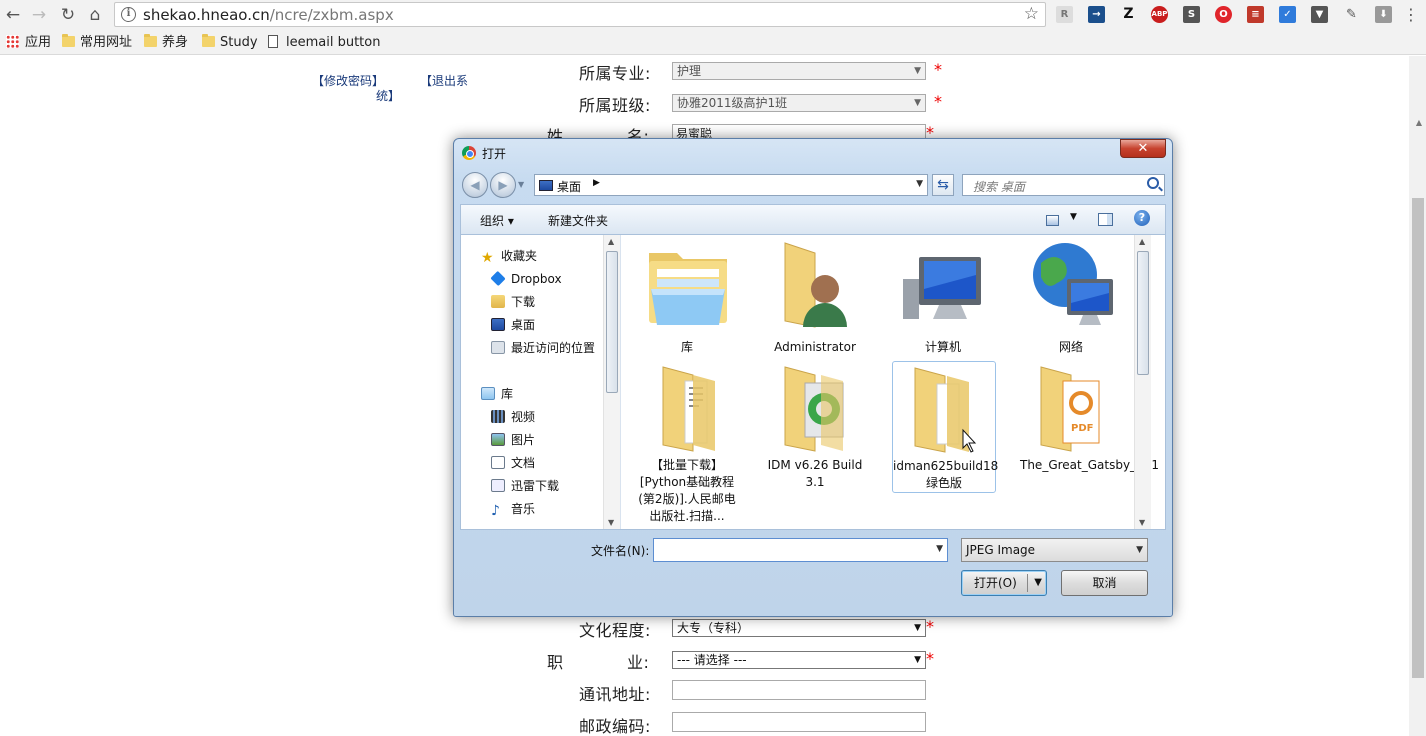 This screenshot has width=1426, height=736. I want to click on refresh-button: ⇆, so click(943, 185).